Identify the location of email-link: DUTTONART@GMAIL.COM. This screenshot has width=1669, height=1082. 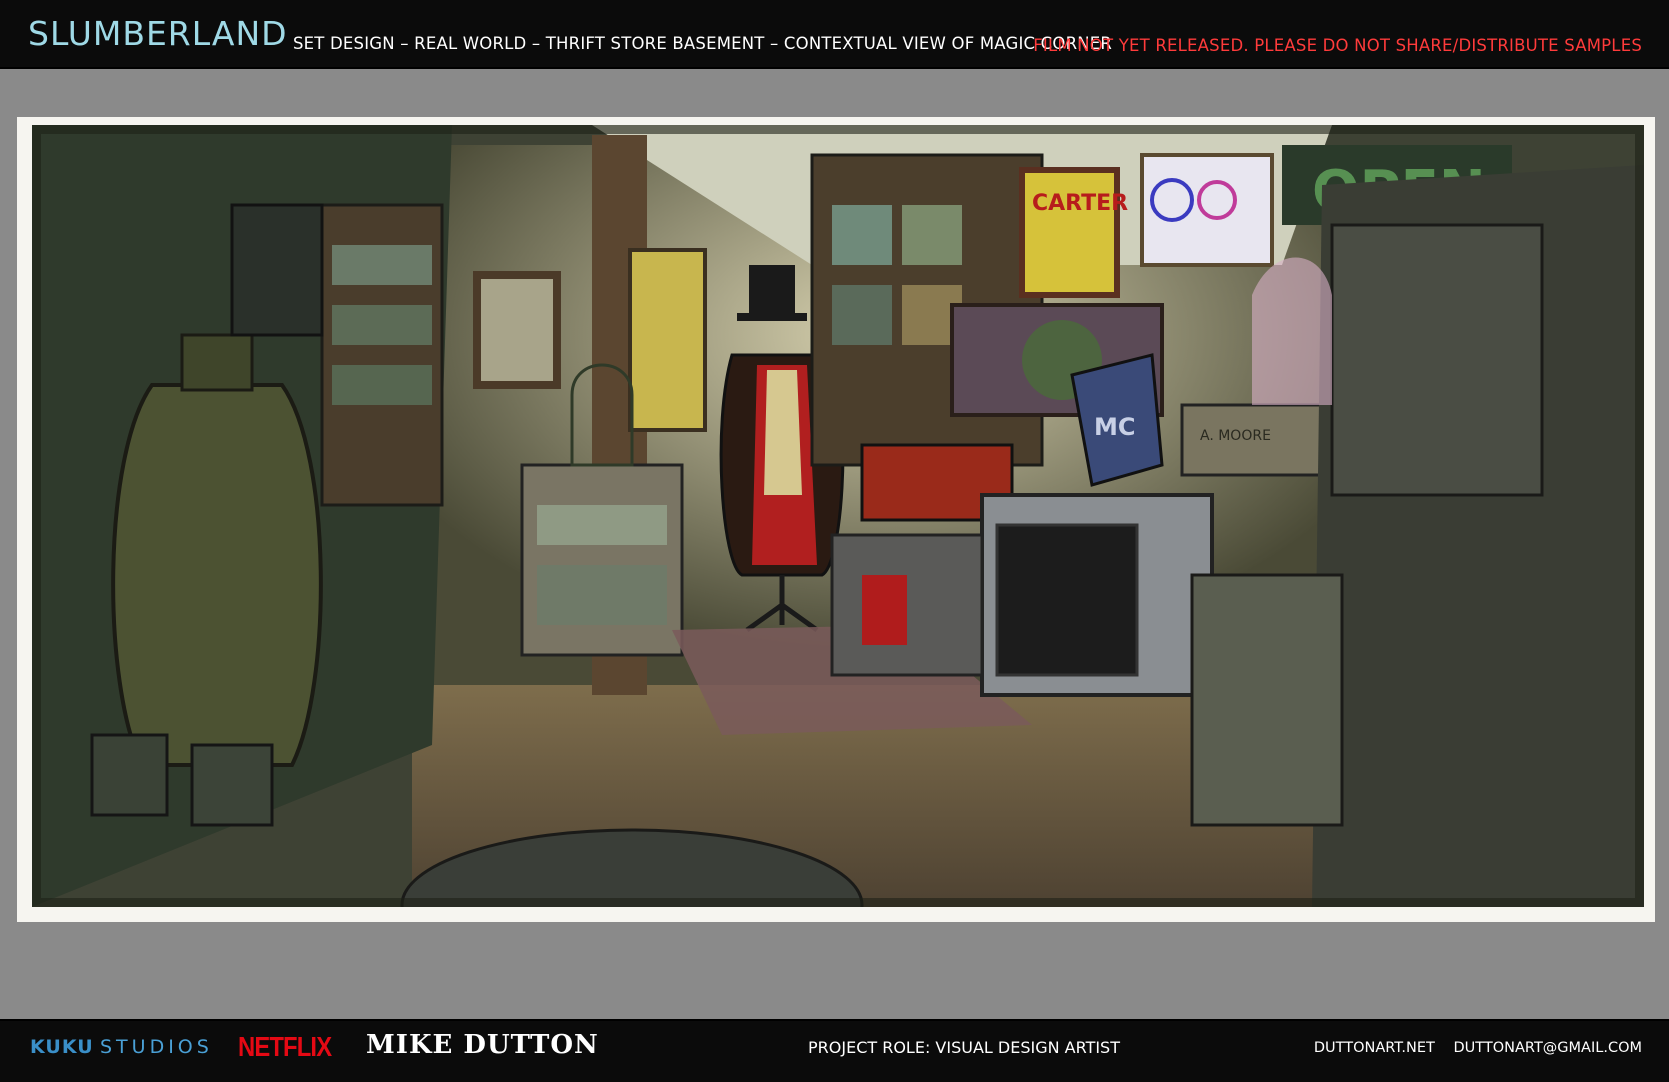
(1548, 1048).